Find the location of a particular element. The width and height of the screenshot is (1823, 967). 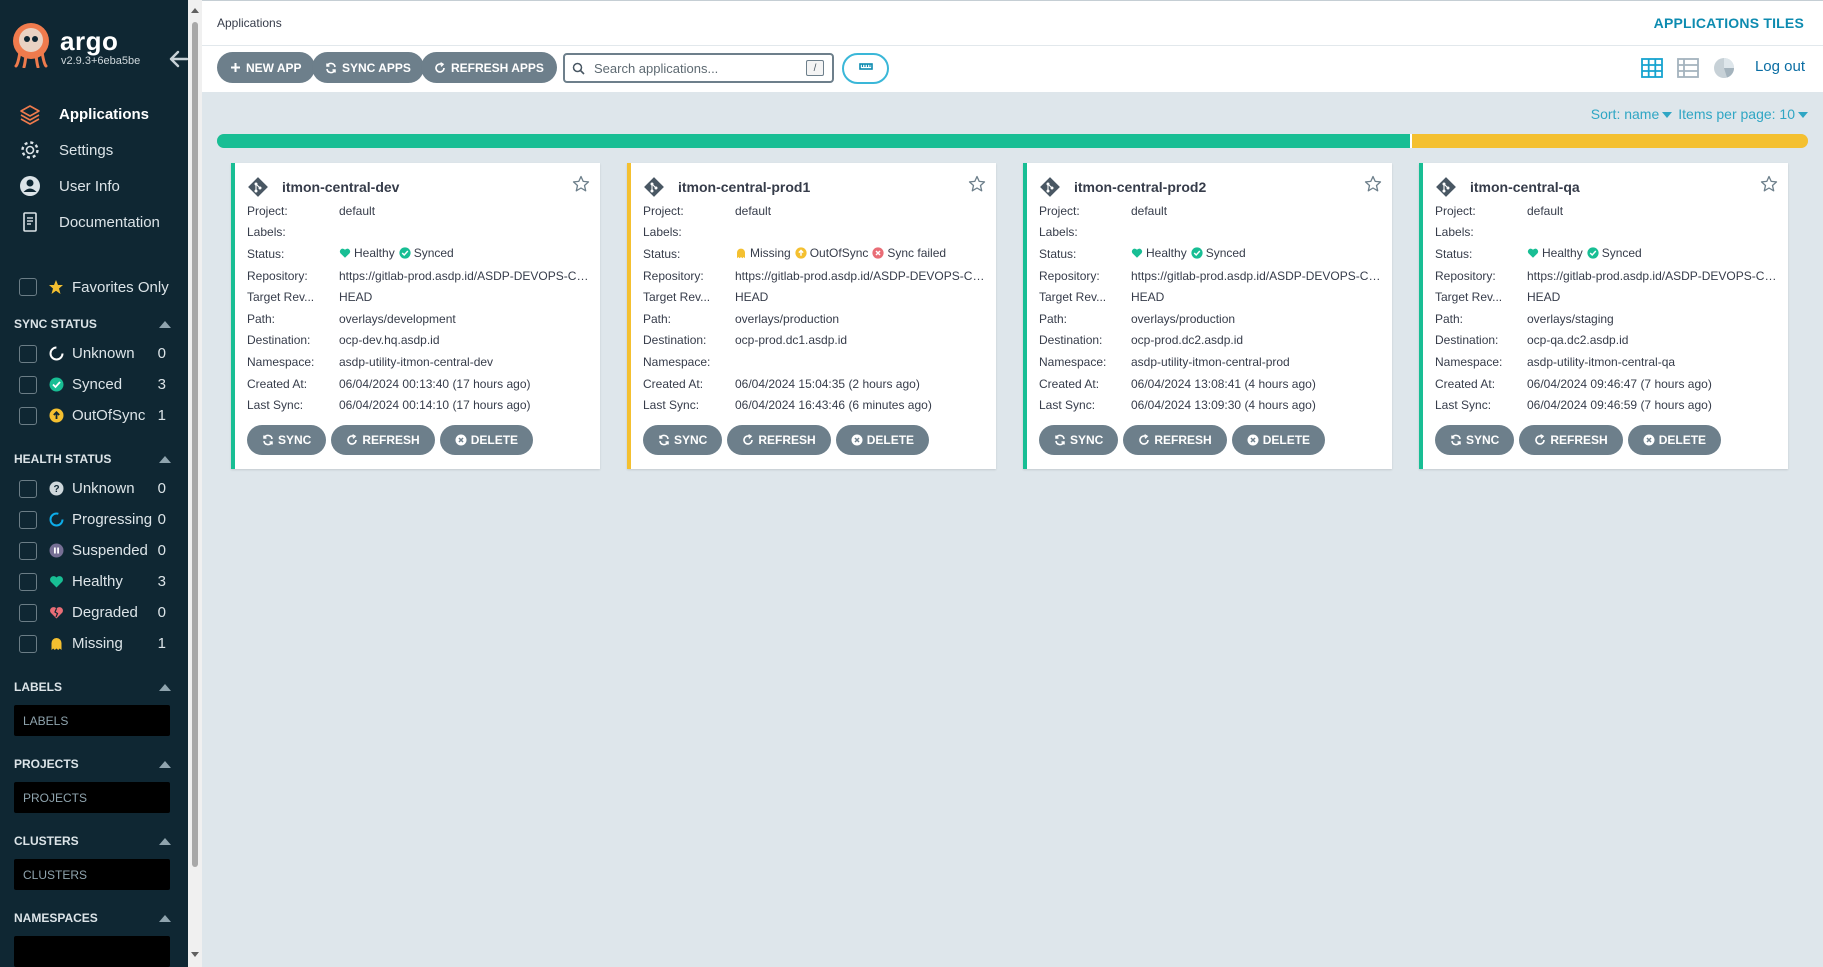

app-name: itmon-central-prod1 is located at coordinates (744, 187).